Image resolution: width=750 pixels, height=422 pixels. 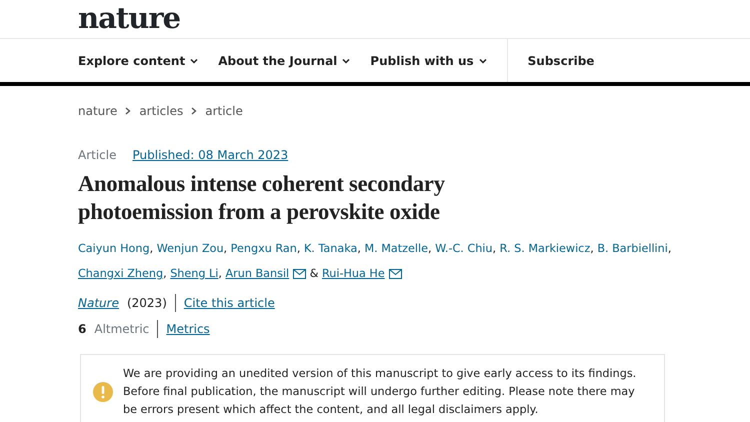 What do you see at coordinates (464, 248) in the screenshot?
I see `author-link: W.-C. Chiu` at bounding box center [464, 248].